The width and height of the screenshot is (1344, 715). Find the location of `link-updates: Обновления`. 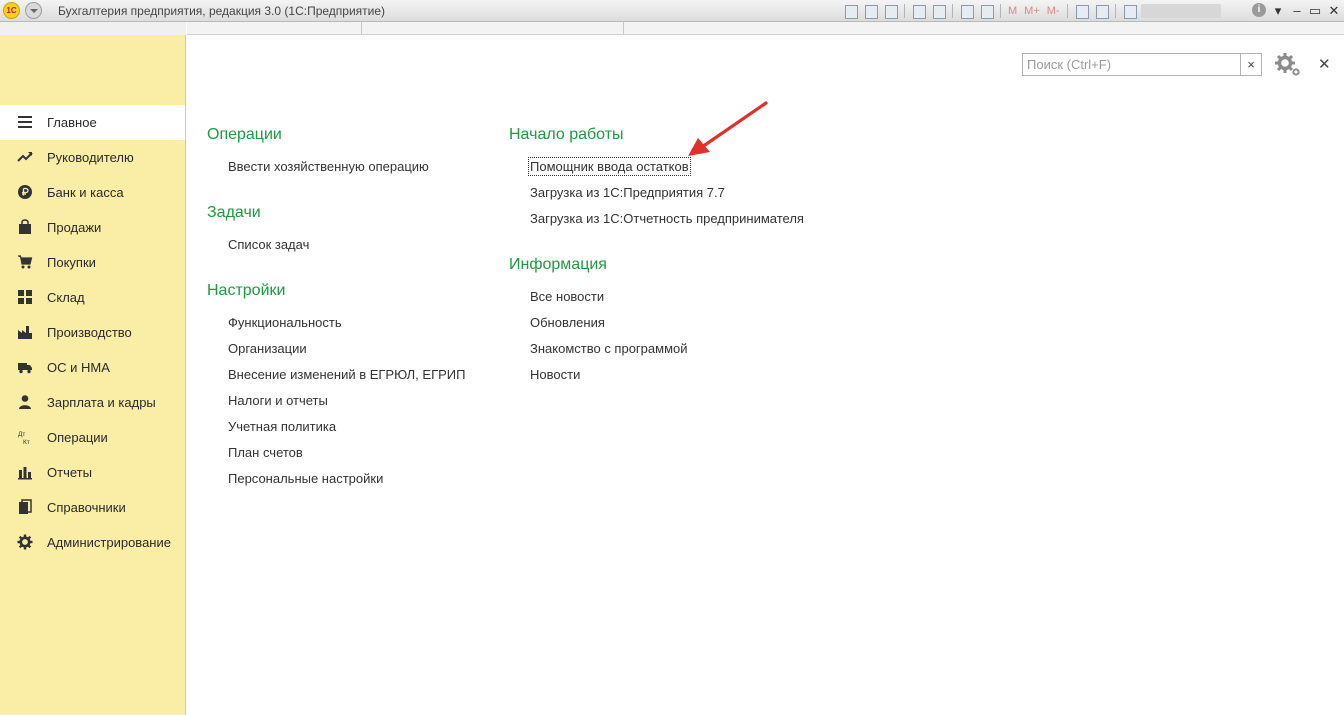

link-updates: Обновления is located at coordinates (567, 322).